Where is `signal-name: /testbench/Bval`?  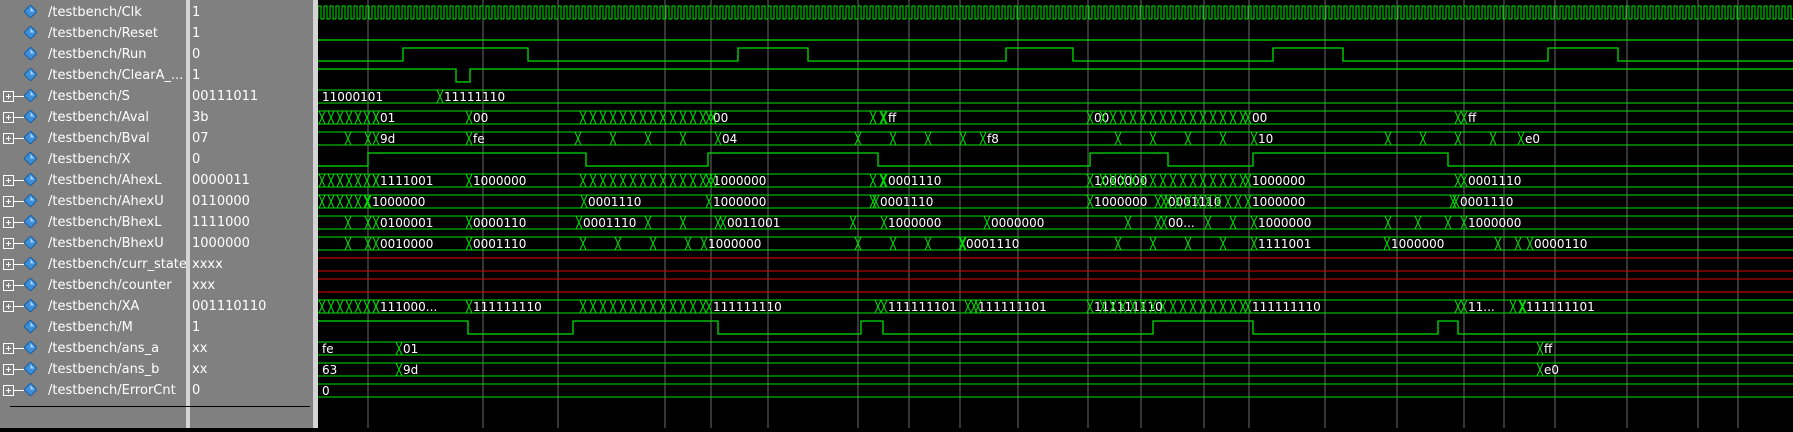 signal-name: /testbench/Bval is located at coordinates (99, 138).